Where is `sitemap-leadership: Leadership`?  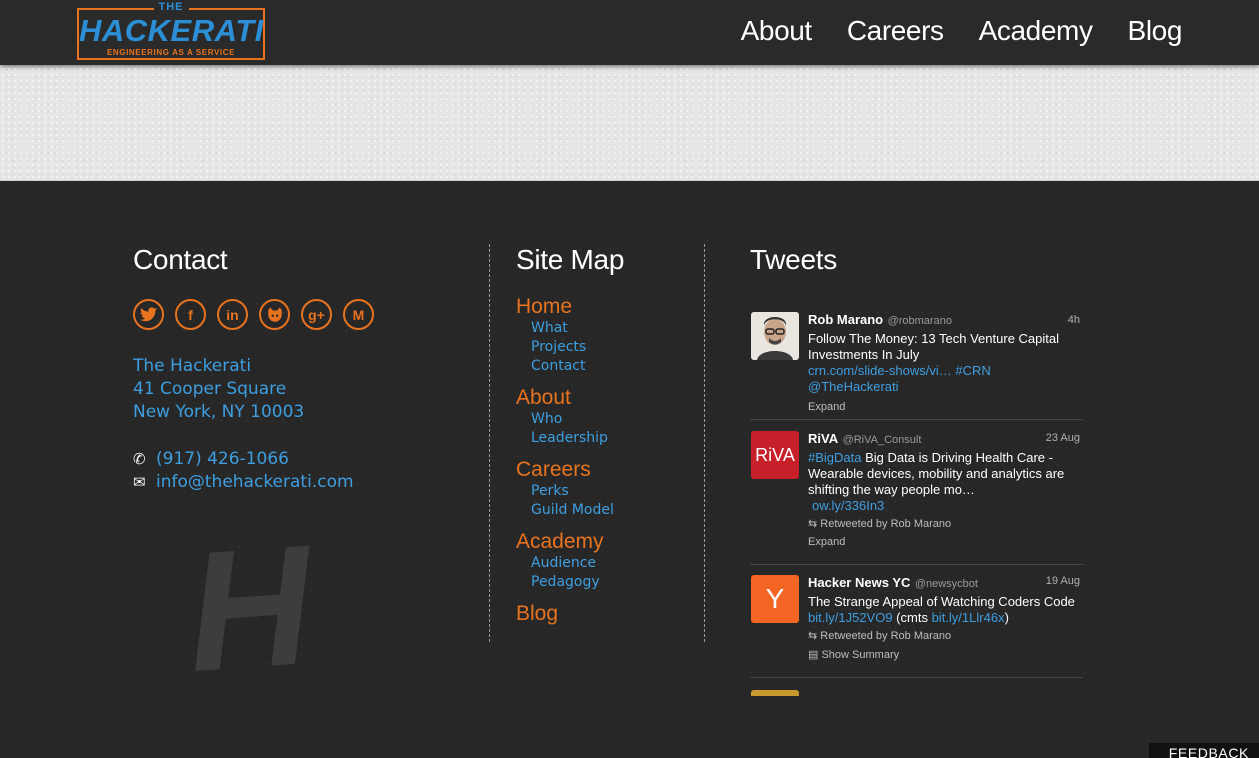
sitemap-leadership: Leadership is located at coordinates (572, 438).